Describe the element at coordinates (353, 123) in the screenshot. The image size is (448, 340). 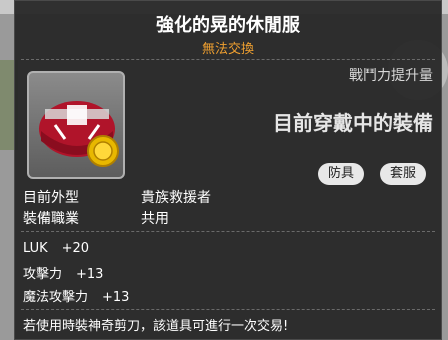
I see `equipped-label: 目前穿戴中的裝備` at that location.